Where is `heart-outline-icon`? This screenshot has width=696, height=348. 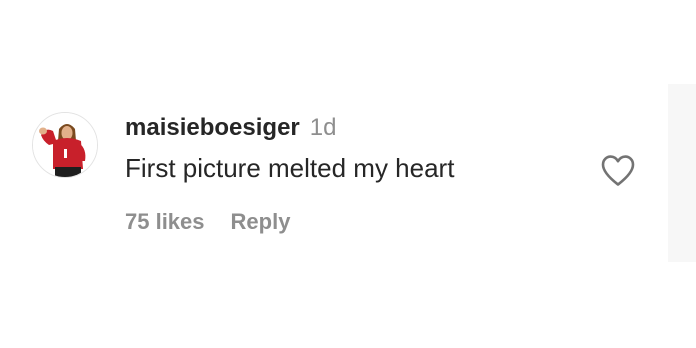
heart-outline-icon is located at coordinates (618, 170).